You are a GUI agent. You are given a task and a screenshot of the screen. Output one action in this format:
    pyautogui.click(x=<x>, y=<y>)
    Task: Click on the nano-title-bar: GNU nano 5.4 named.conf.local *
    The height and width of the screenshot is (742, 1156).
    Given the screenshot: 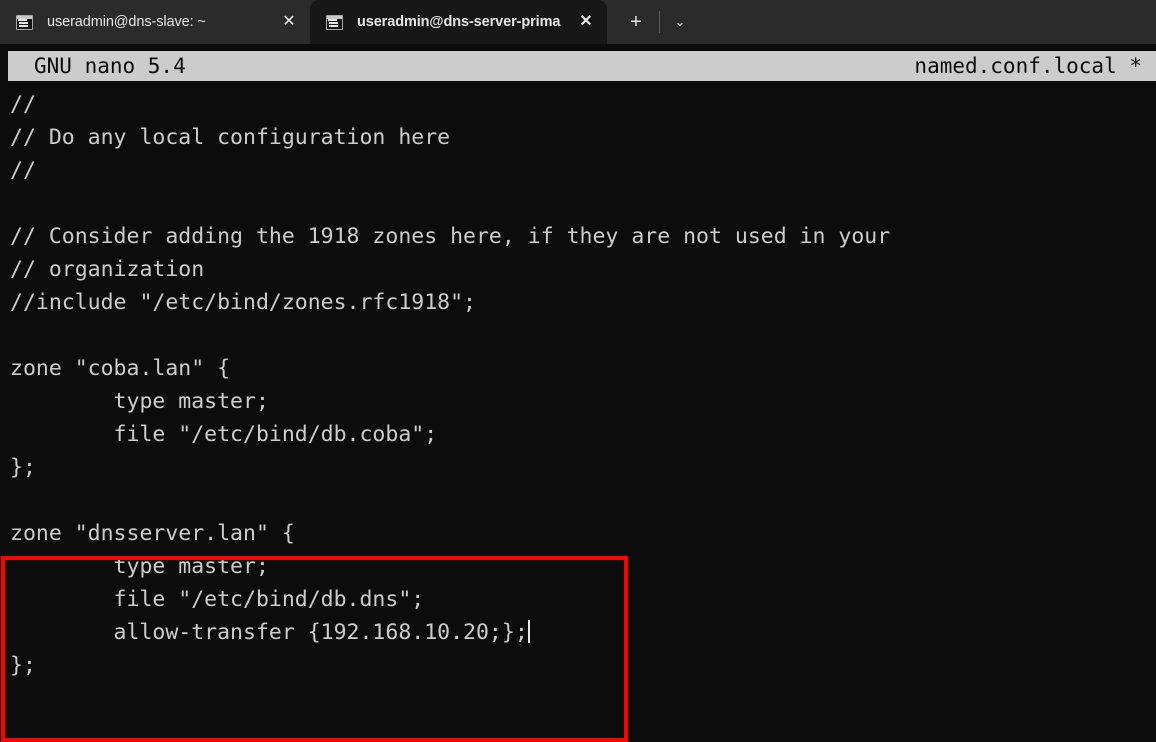 What is the action you would take?
    pyautogui.click(x=582, y=66)
    